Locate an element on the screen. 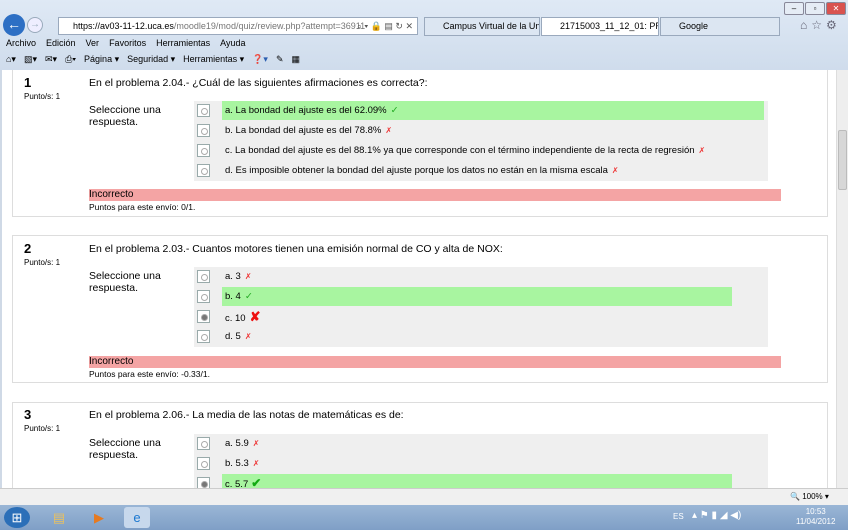  grade-text: Puntos para este envío: 0/1. is located at coordinates (142, 207).